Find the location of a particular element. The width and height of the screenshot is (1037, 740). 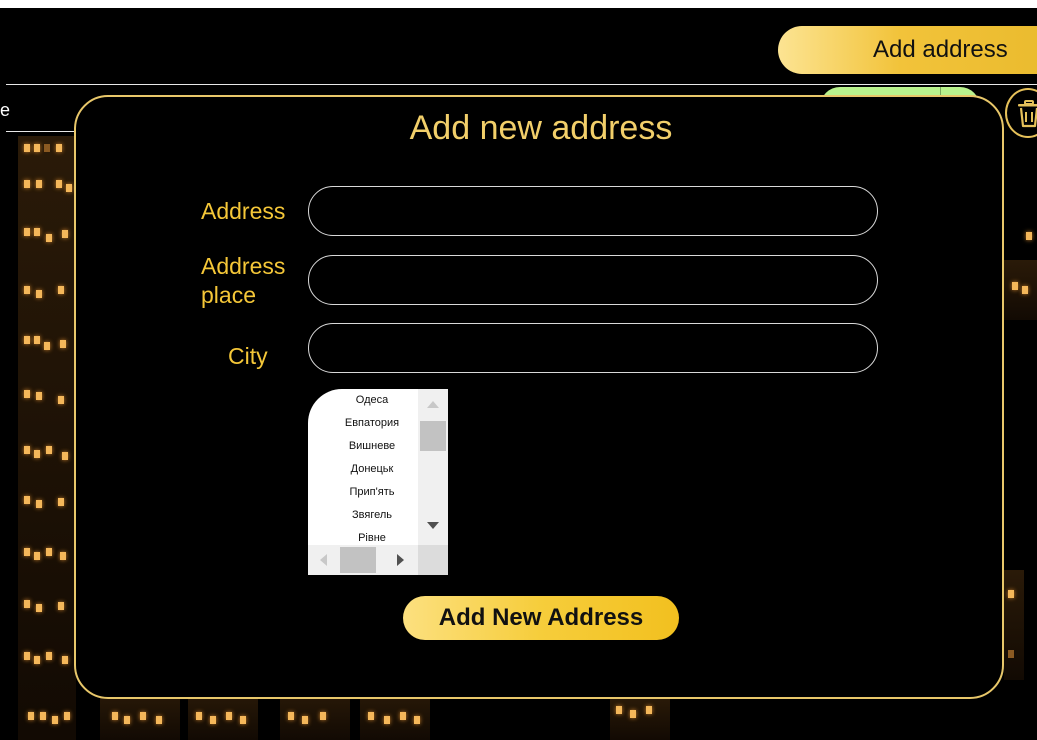

address-place-label: Address place is located at coordinates (243, 280).